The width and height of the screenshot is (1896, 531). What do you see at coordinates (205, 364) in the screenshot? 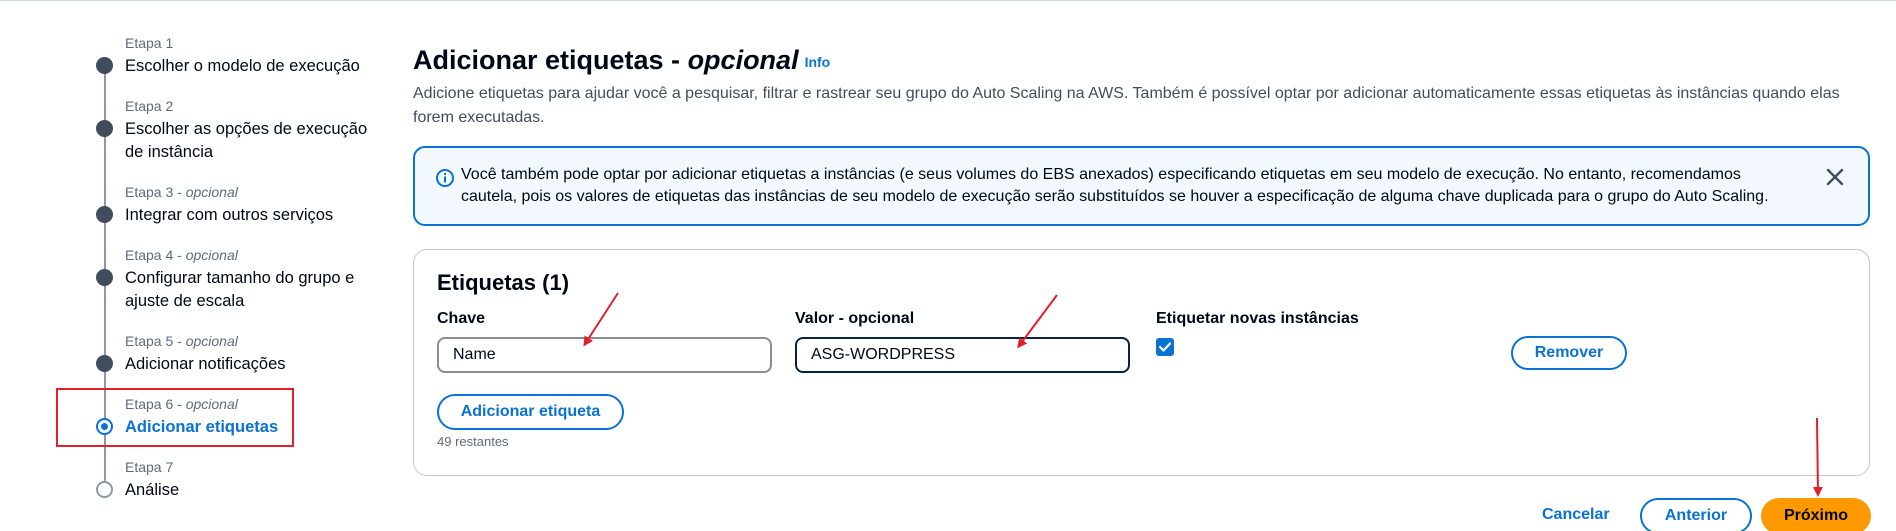
I see `step-title: Adicionar notificações` at bounding box center [205, 364].